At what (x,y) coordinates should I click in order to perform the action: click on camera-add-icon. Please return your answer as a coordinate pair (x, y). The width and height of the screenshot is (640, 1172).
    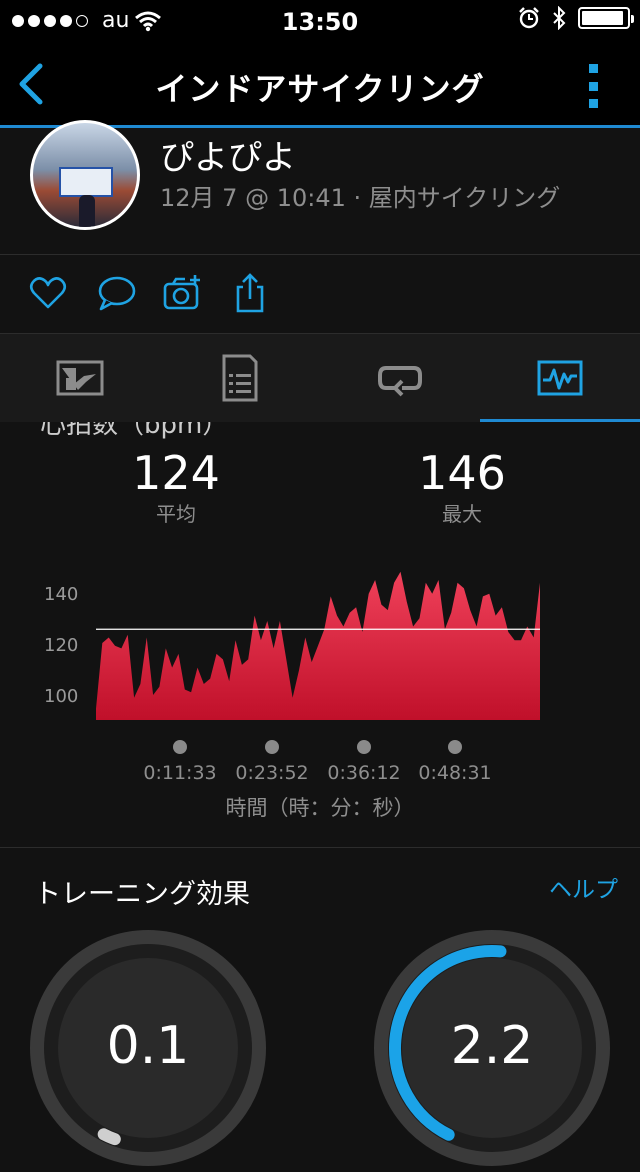
    Looking at the image, I should click on (183, 293).